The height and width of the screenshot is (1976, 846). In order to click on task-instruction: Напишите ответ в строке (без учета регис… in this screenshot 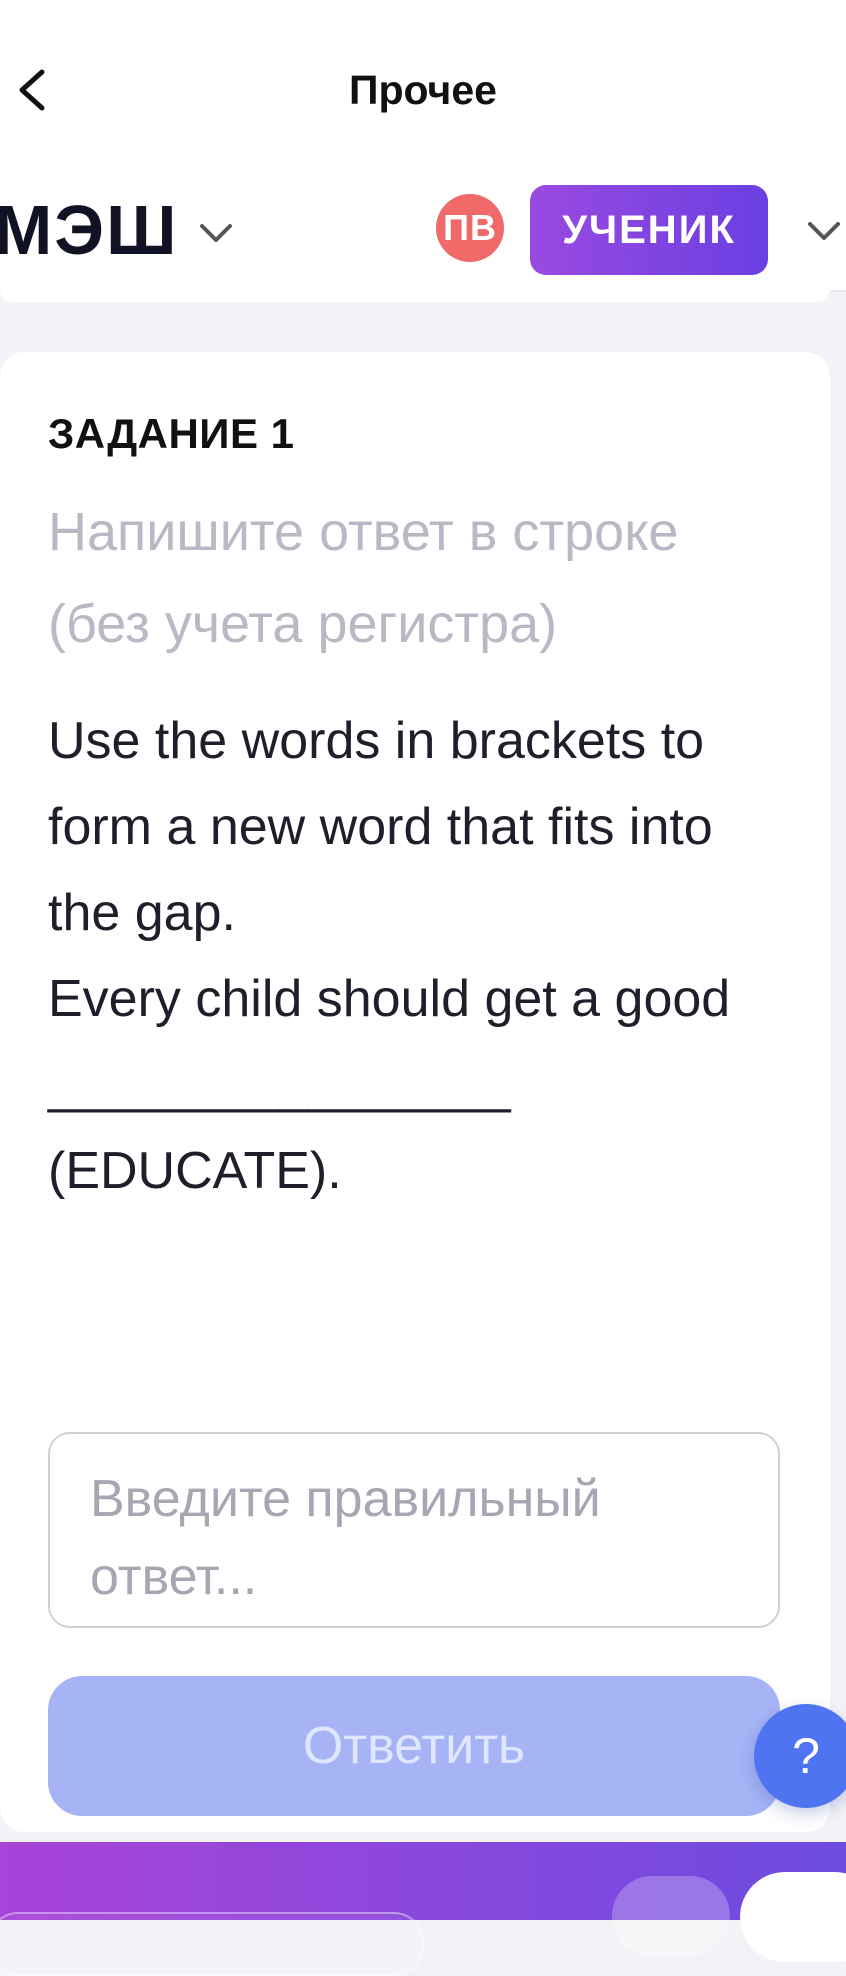, I will do `click(363, 578)`.